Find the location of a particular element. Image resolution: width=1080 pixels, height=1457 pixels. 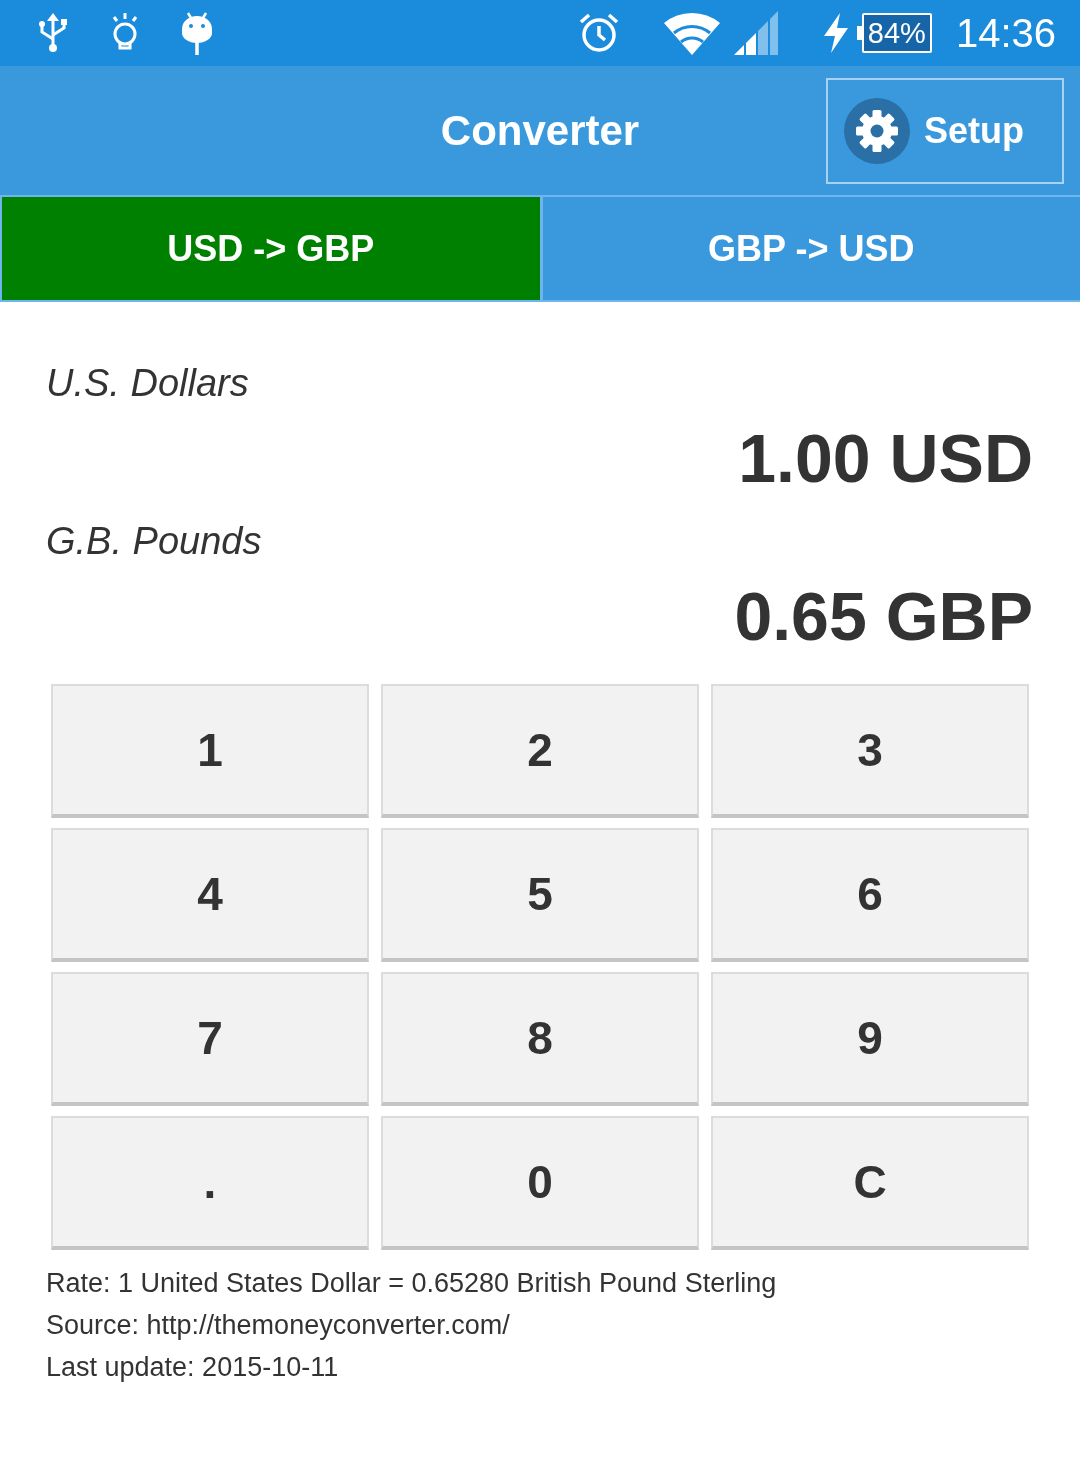

keypad-key: 2 is located at coordinates (540, 751).